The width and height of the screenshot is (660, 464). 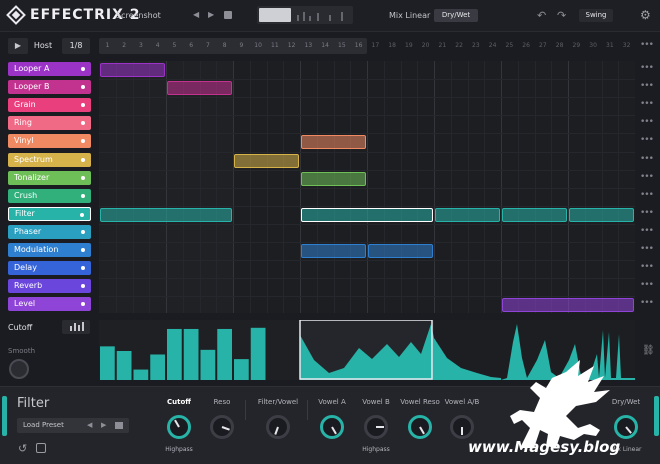 What do you see at coordinates (645, 15) in the screenshot?
I see `gear-icon: ⚙` at bounding box center [645, 15].